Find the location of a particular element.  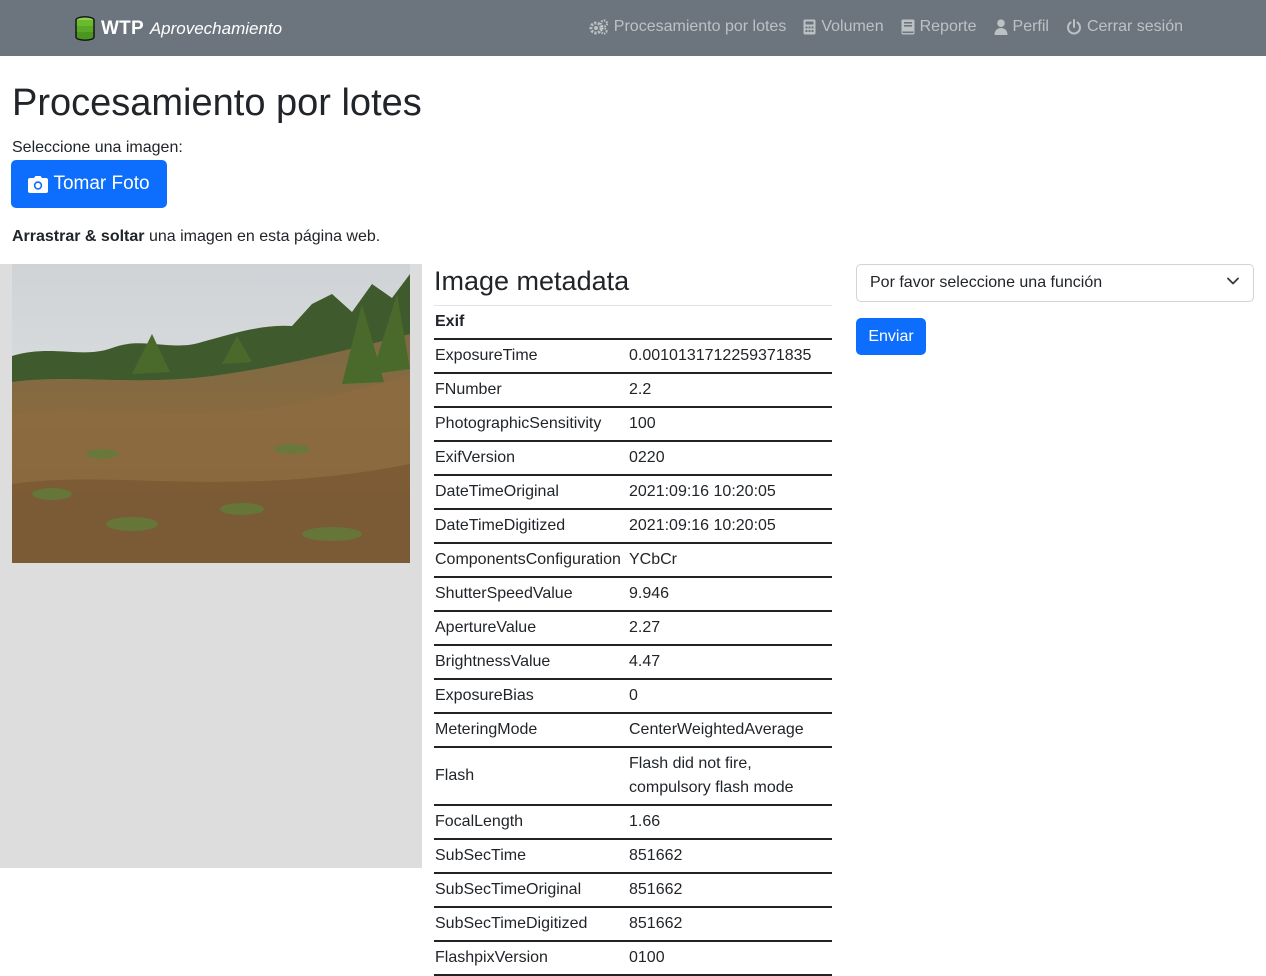

camera-icon is located at coordinates (38, 184).